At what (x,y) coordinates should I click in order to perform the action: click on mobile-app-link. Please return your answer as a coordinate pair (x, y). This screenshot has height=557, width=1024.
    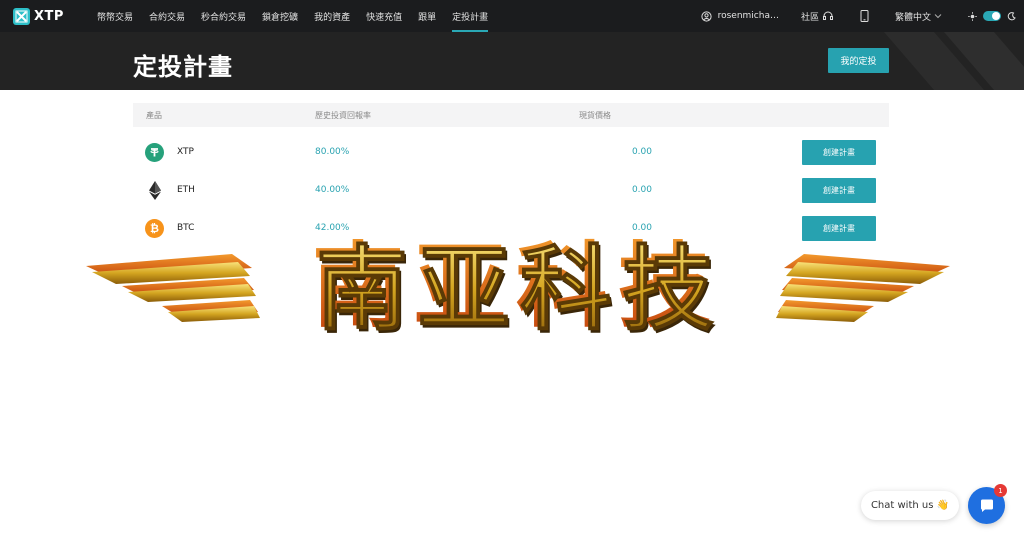
    Looking at the image, I should click on (864, 16).